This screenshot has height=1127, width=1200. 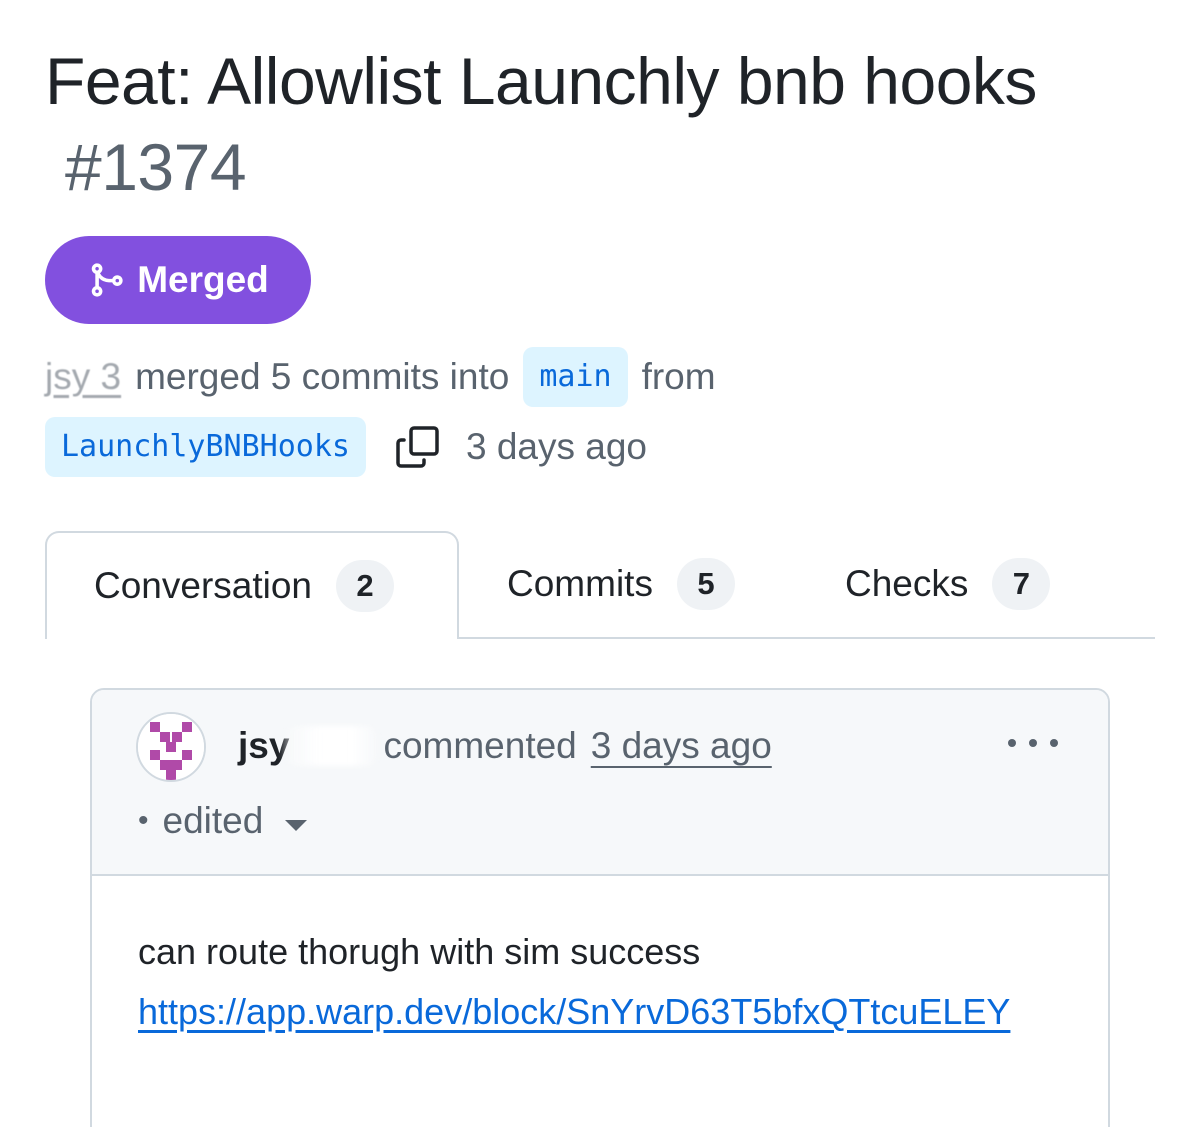 I want to click on state-label: Merged, so click(x=203, y=279).